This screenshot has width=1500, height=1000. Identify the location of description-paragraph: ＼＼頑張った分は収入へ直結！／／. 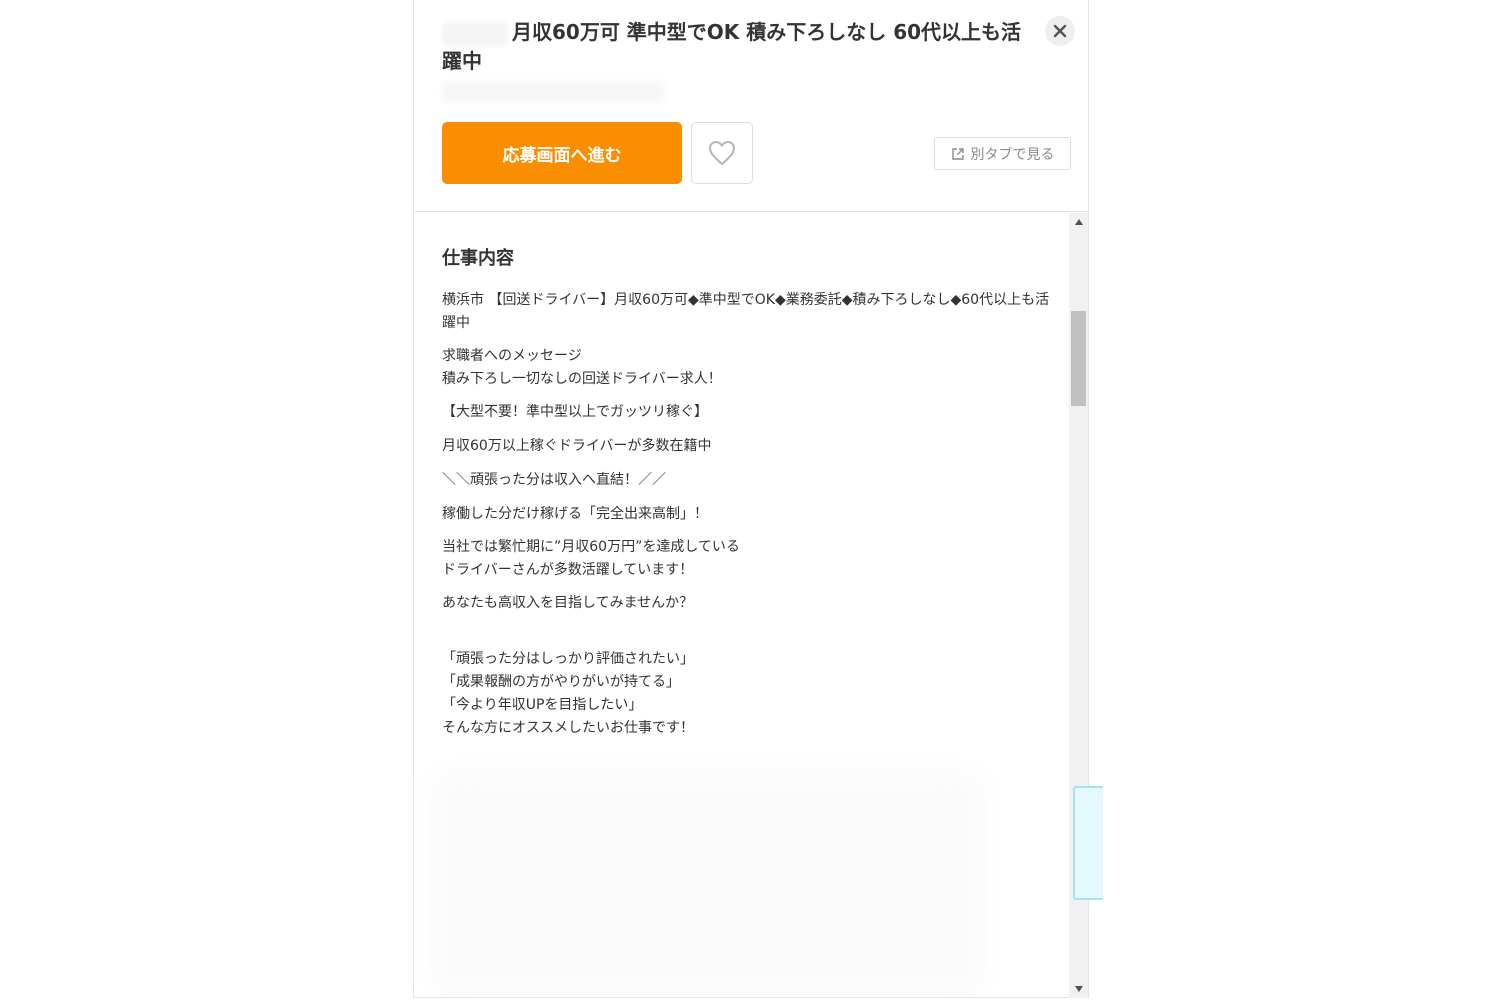
(554, 480).